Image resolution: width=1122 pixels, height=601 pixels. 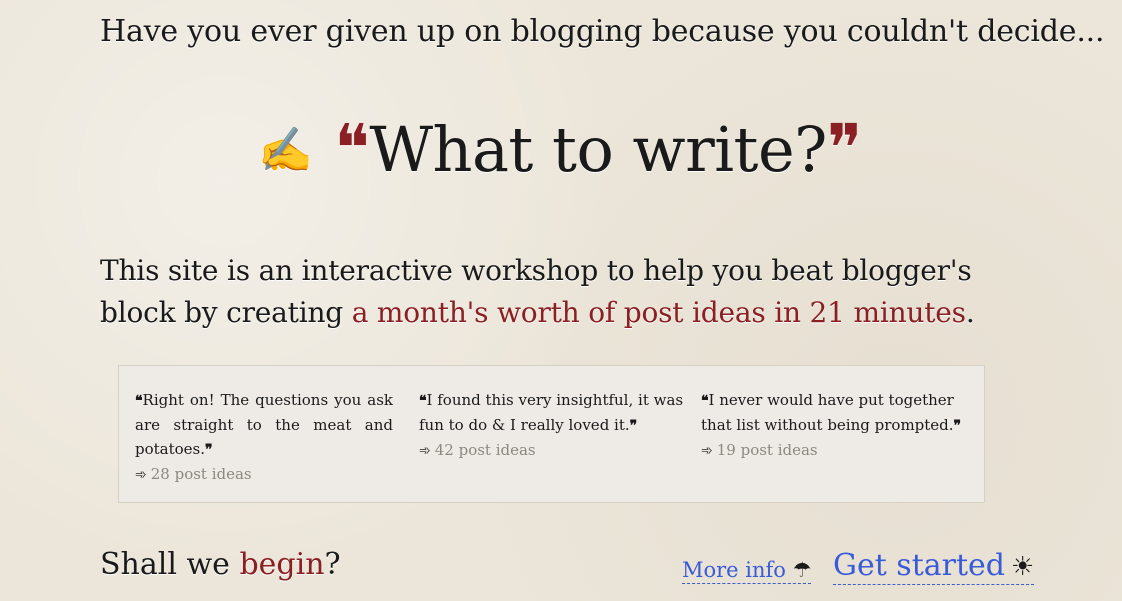 I want to click on headline: ✍ ❝What to write?❞, so click(x=560, y=148).